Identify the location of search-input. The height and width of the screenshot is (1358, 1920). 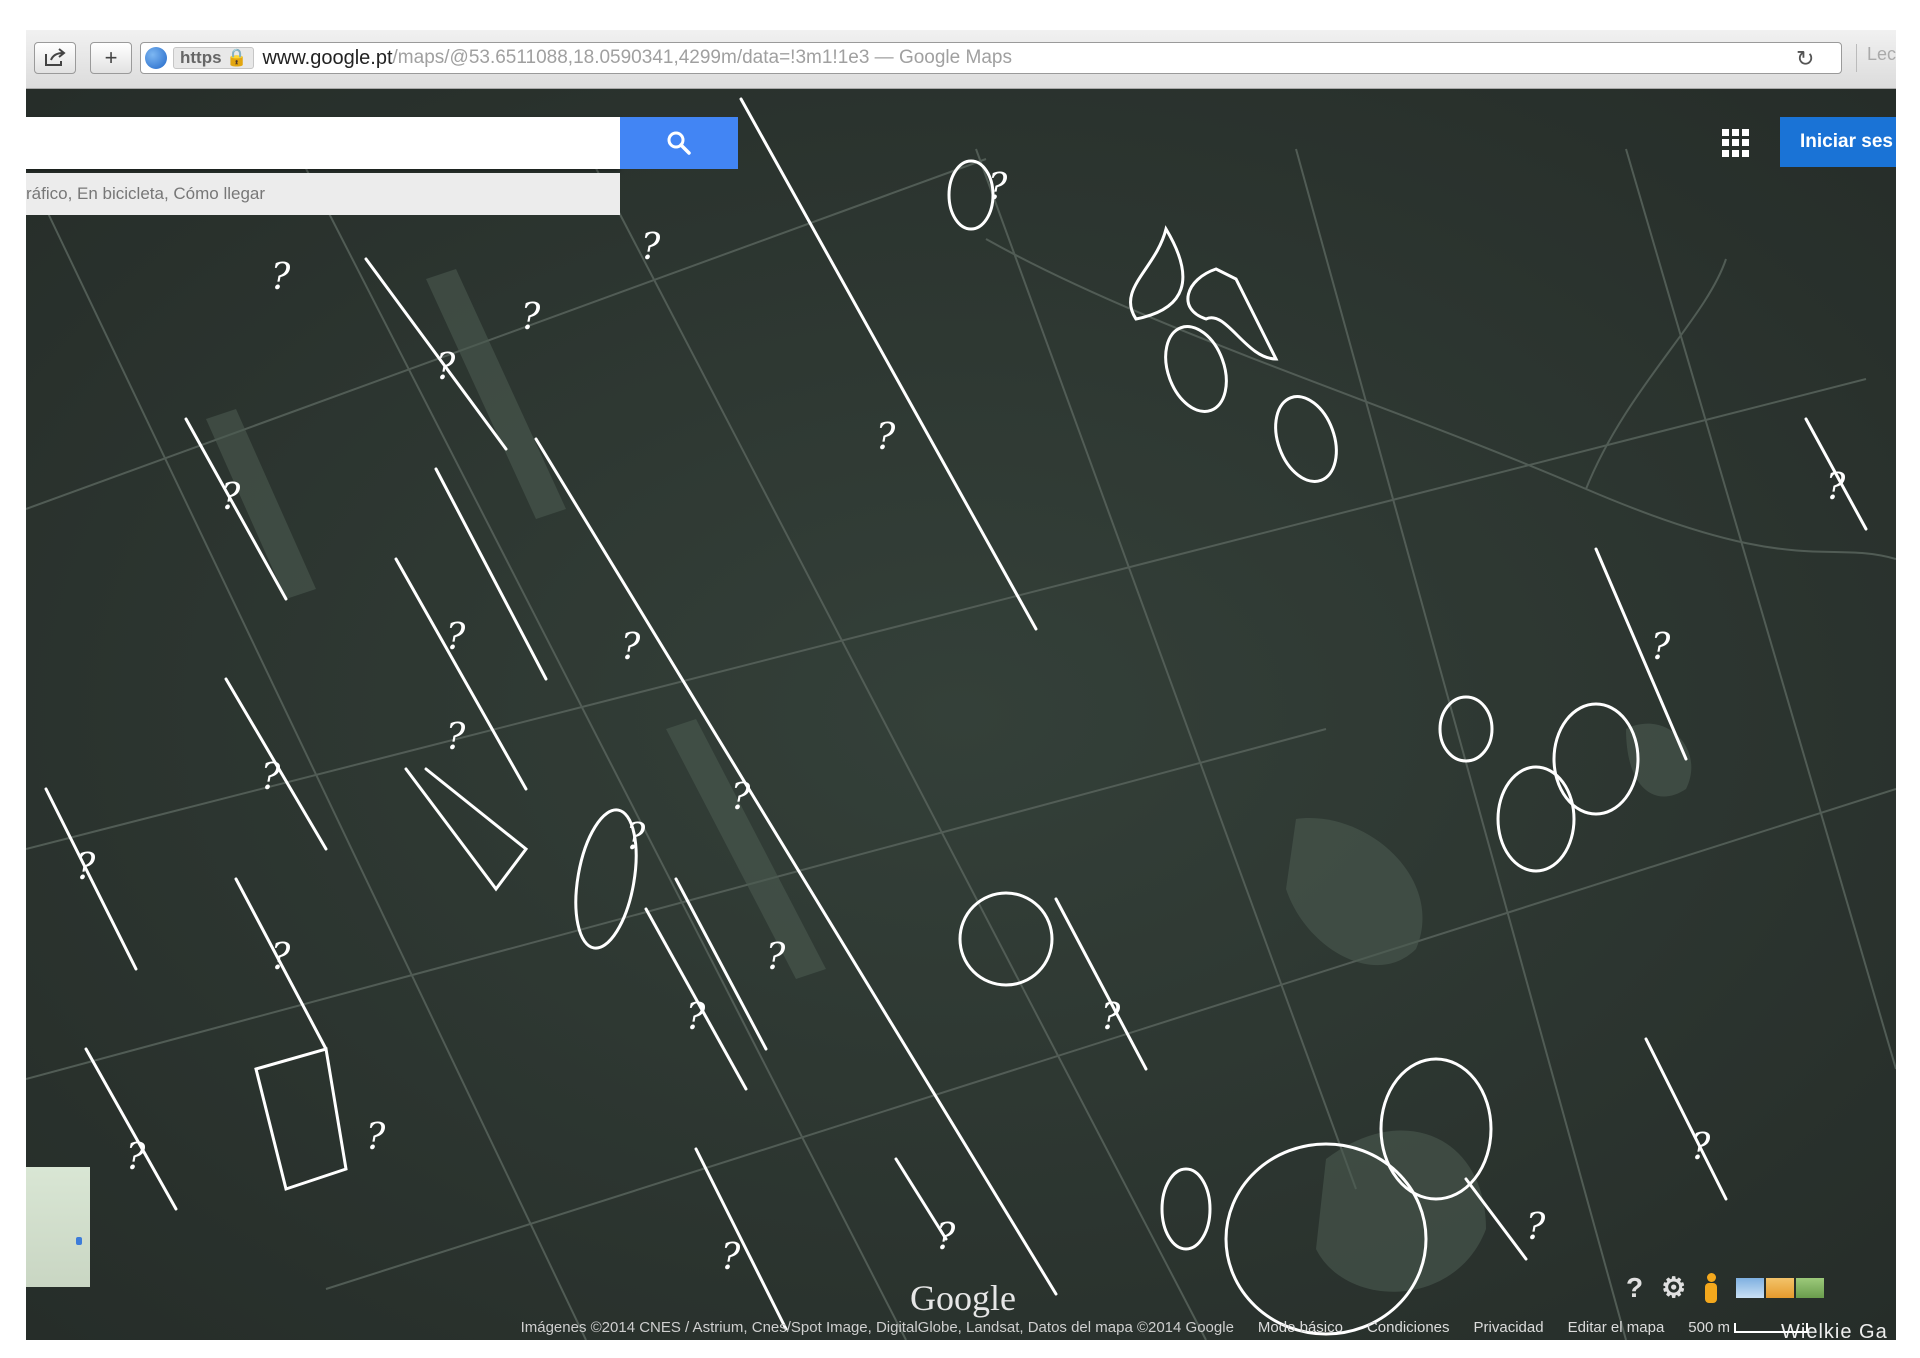
(320, 142).